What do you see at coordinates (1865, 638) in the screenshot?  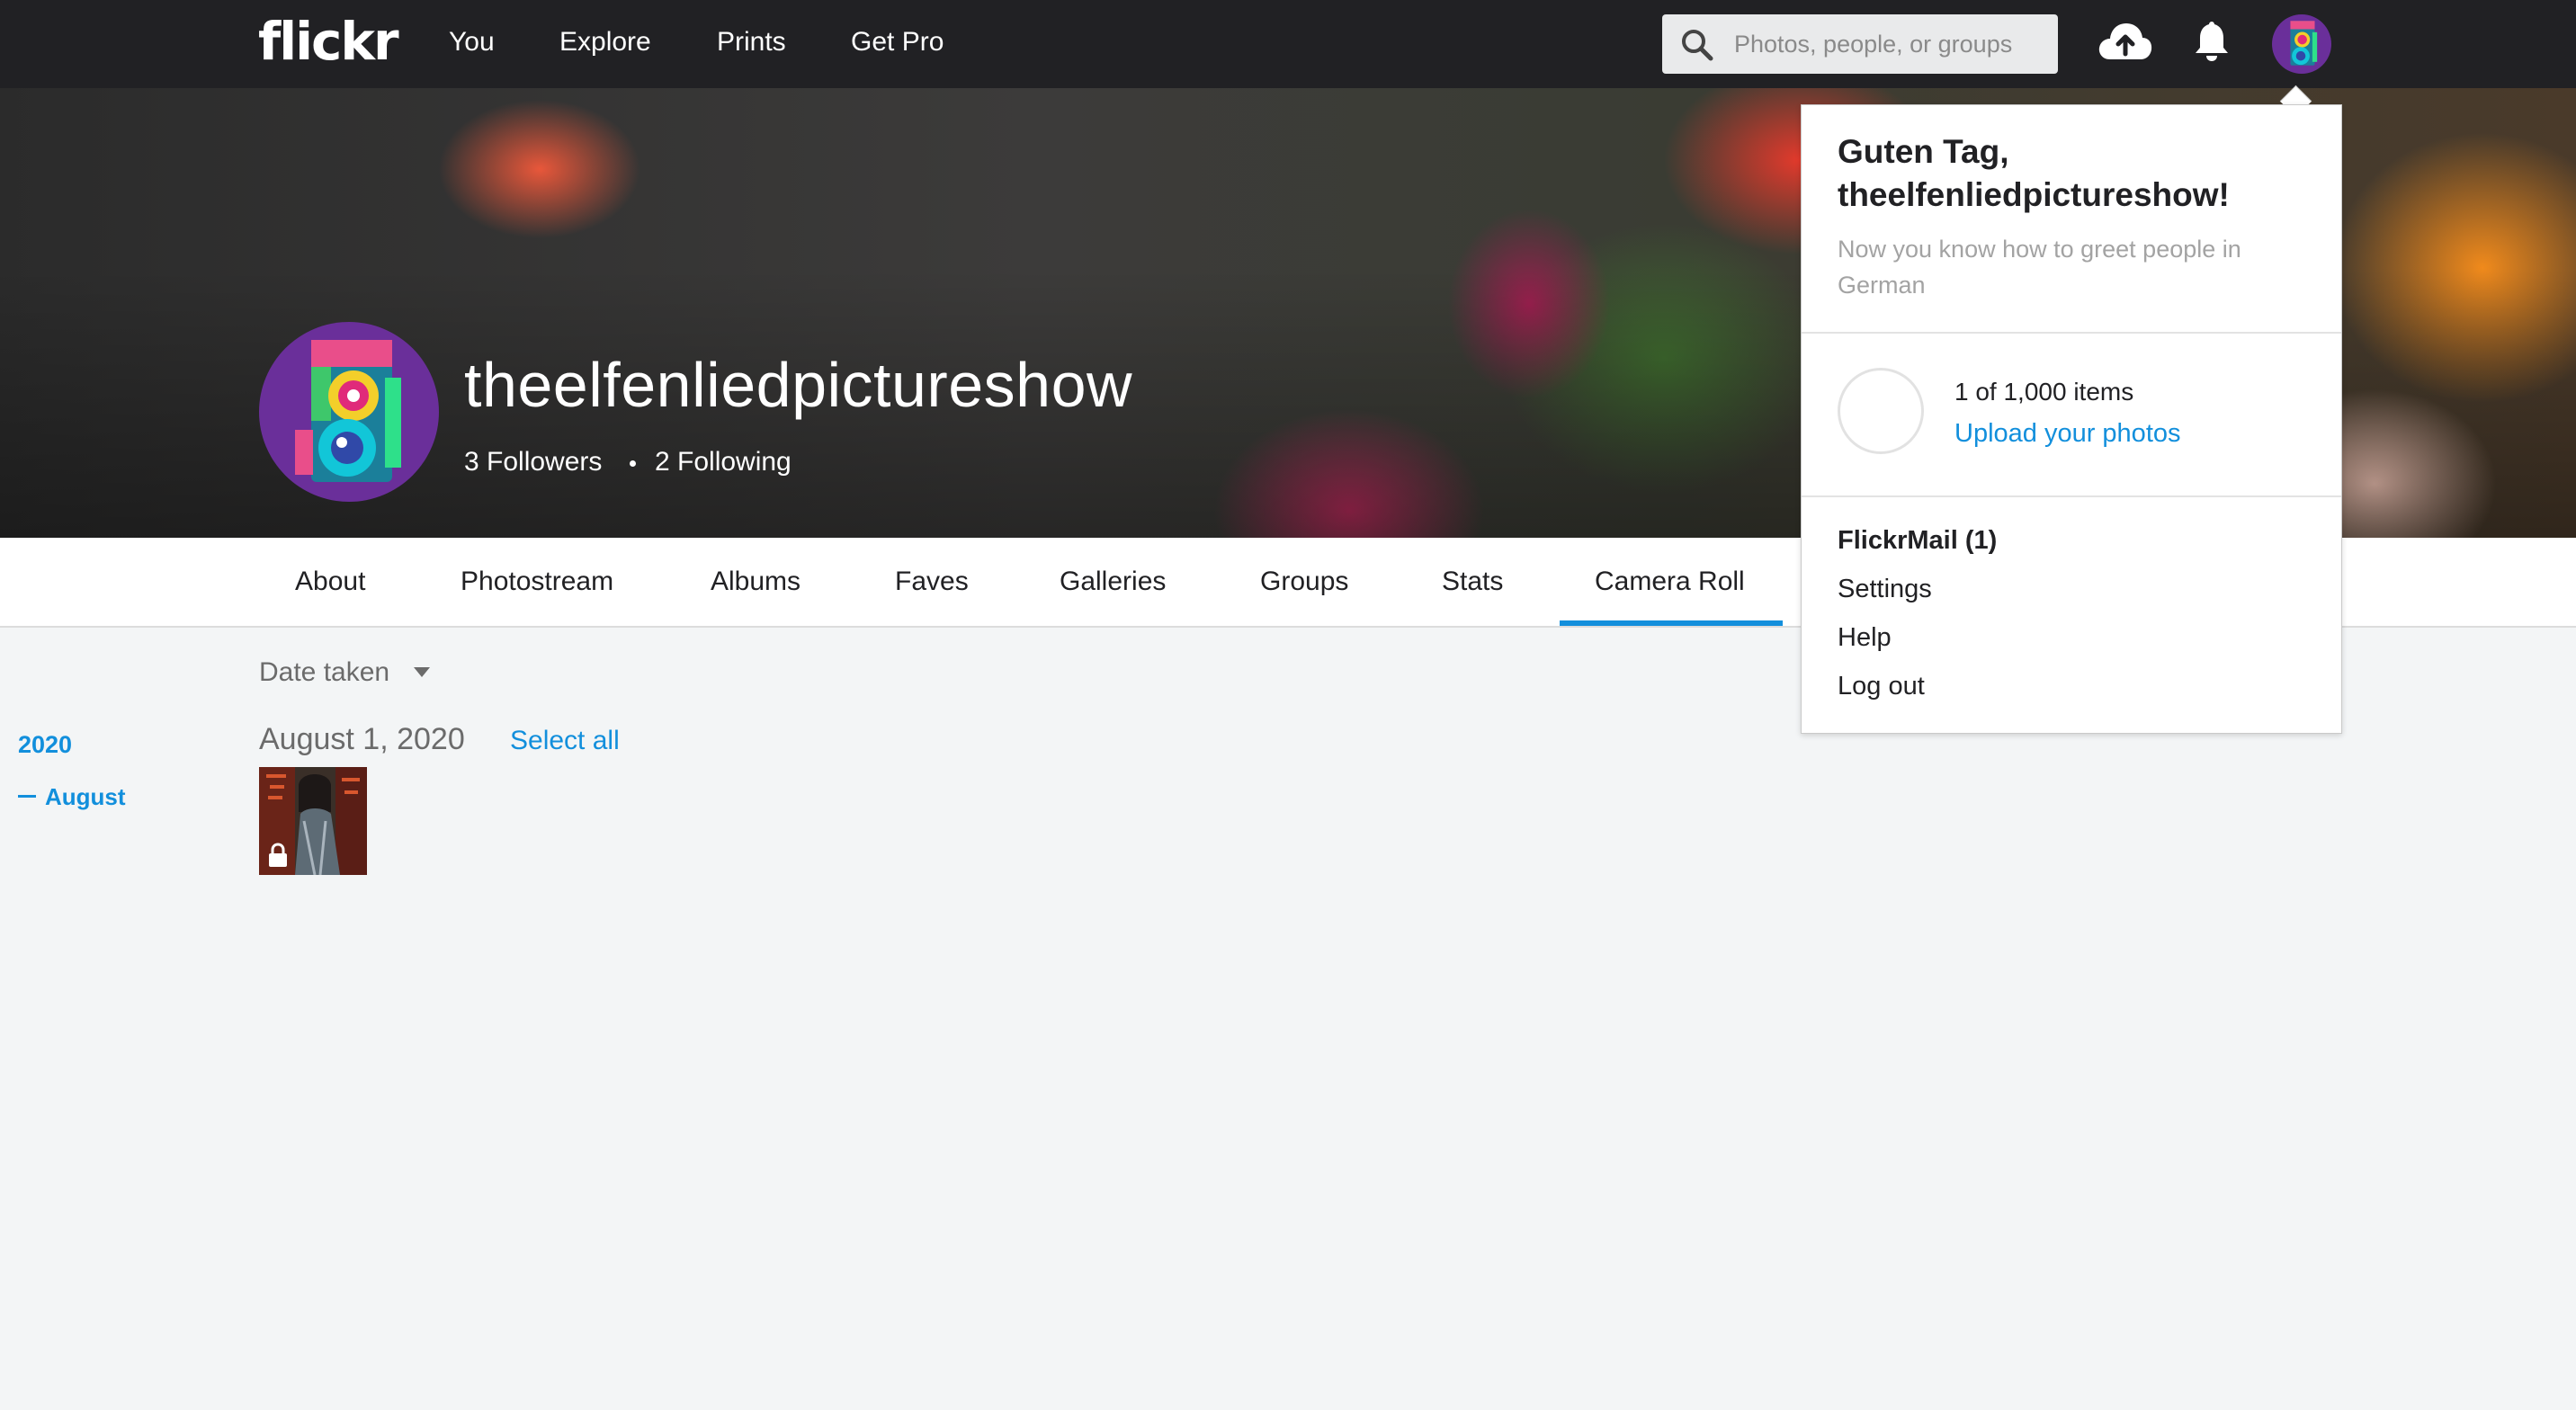 I see `menu-item-help: Help` at bounding box center [1865, 638].